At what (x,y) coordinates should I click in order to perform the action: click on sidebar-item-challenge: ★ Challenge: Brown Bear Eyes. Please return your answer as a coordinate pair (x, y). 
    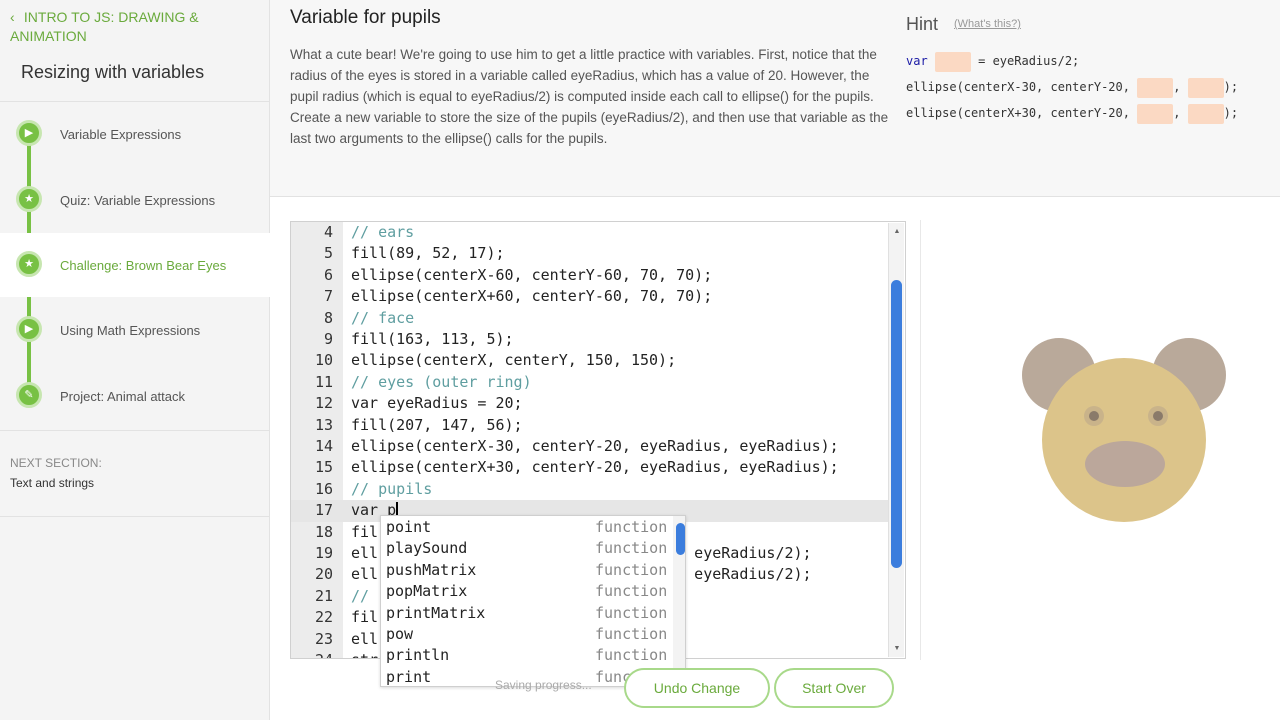
    Looking at the image, I should click on (135, 265).